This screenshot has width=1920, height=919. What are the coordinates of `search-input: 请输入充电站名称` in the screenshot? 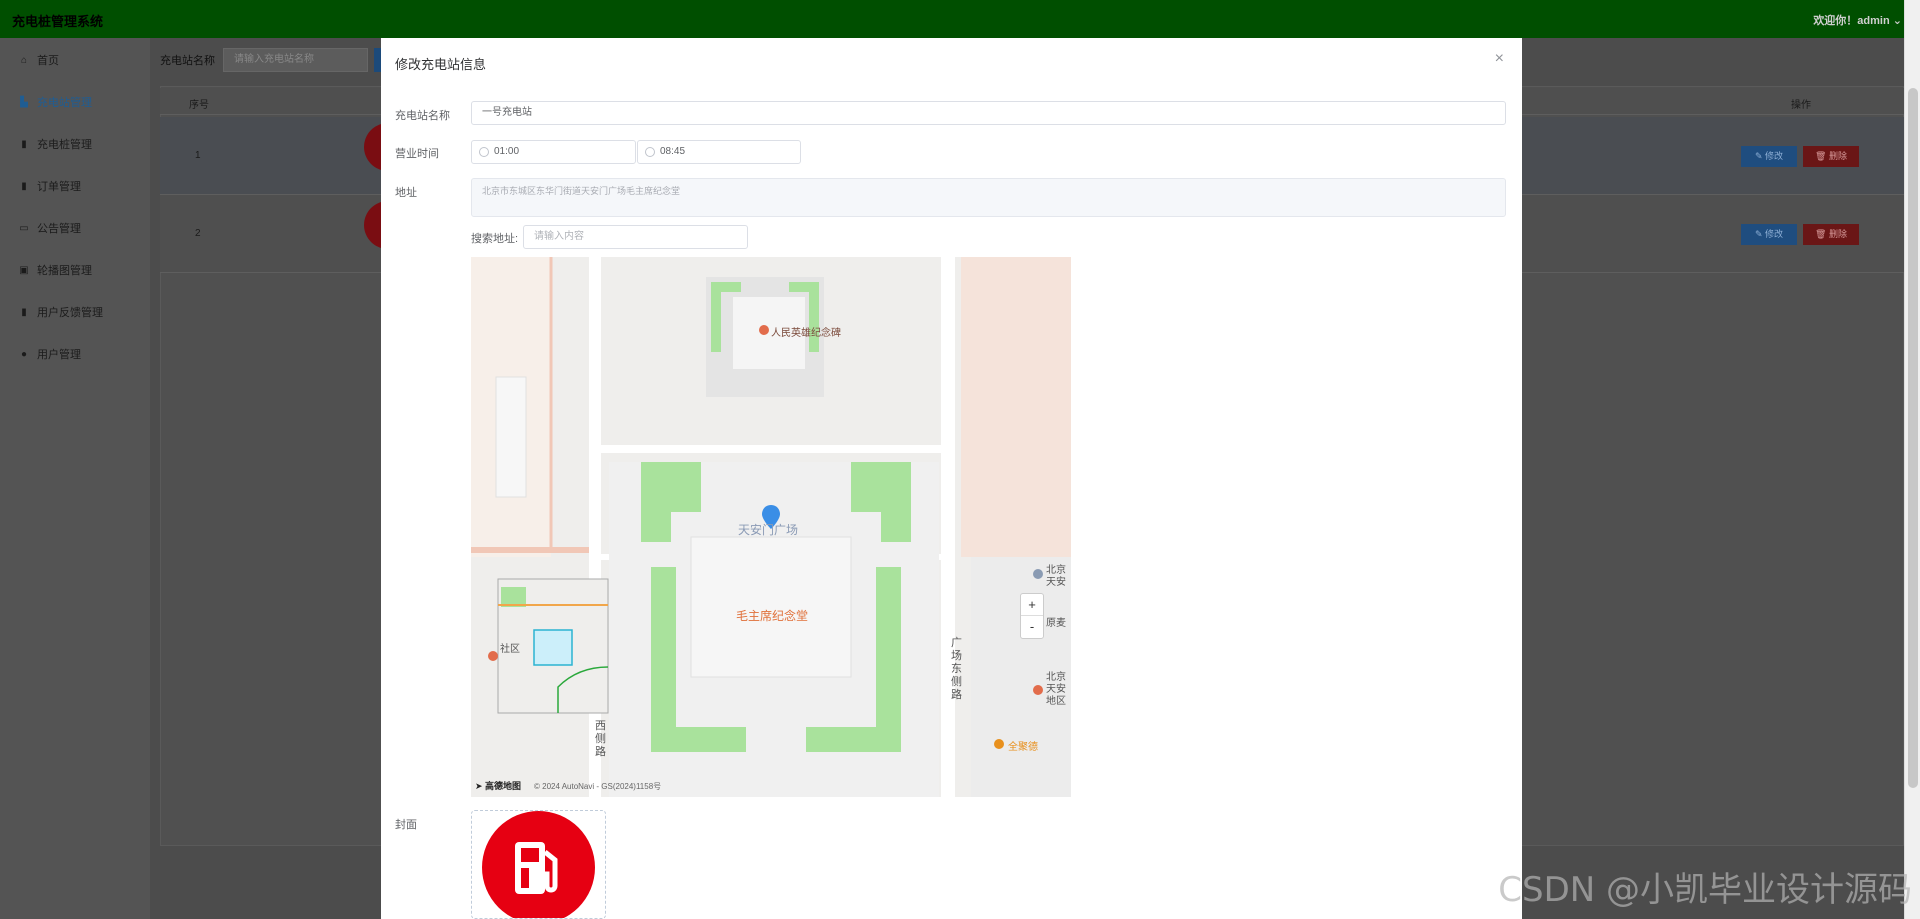 It's located at (295, 60).